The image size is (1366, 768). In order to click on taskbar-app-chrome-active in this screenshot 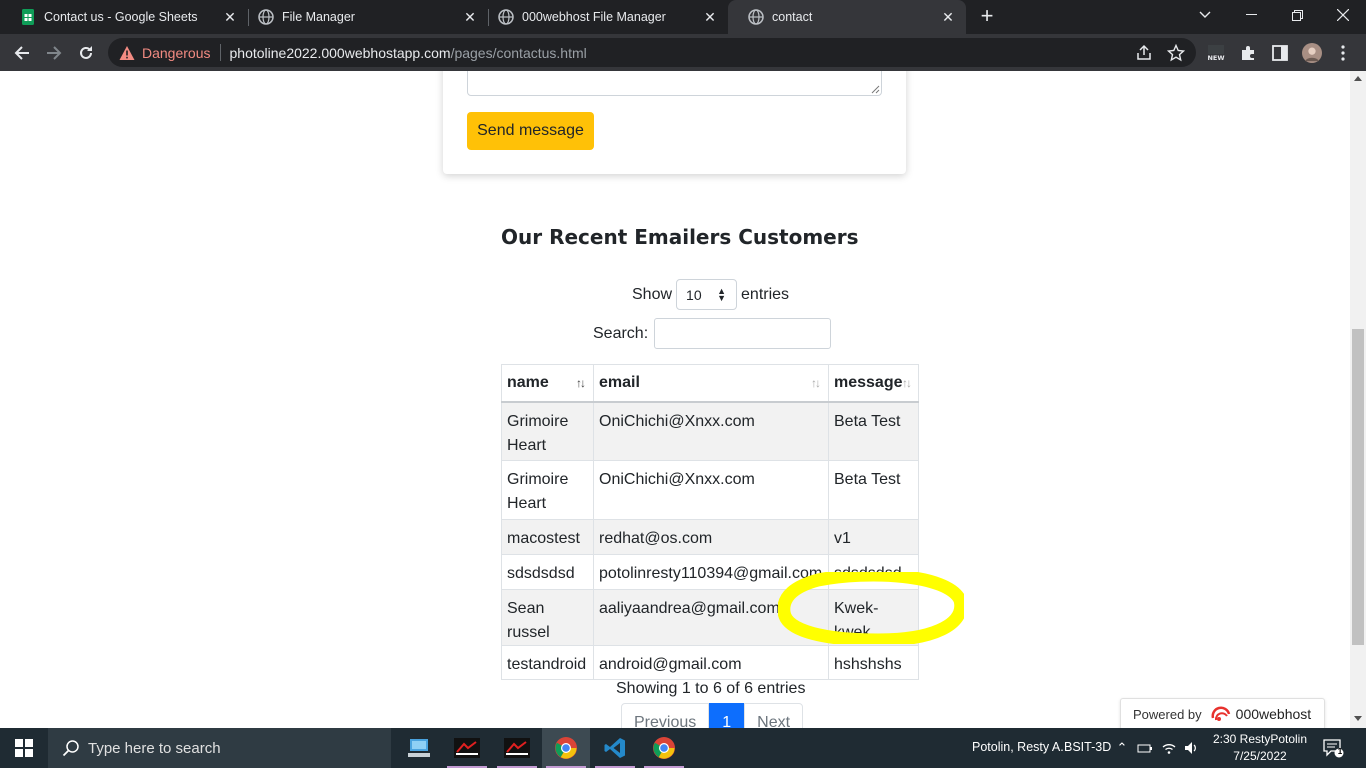, I will do `click(566, 748)`.